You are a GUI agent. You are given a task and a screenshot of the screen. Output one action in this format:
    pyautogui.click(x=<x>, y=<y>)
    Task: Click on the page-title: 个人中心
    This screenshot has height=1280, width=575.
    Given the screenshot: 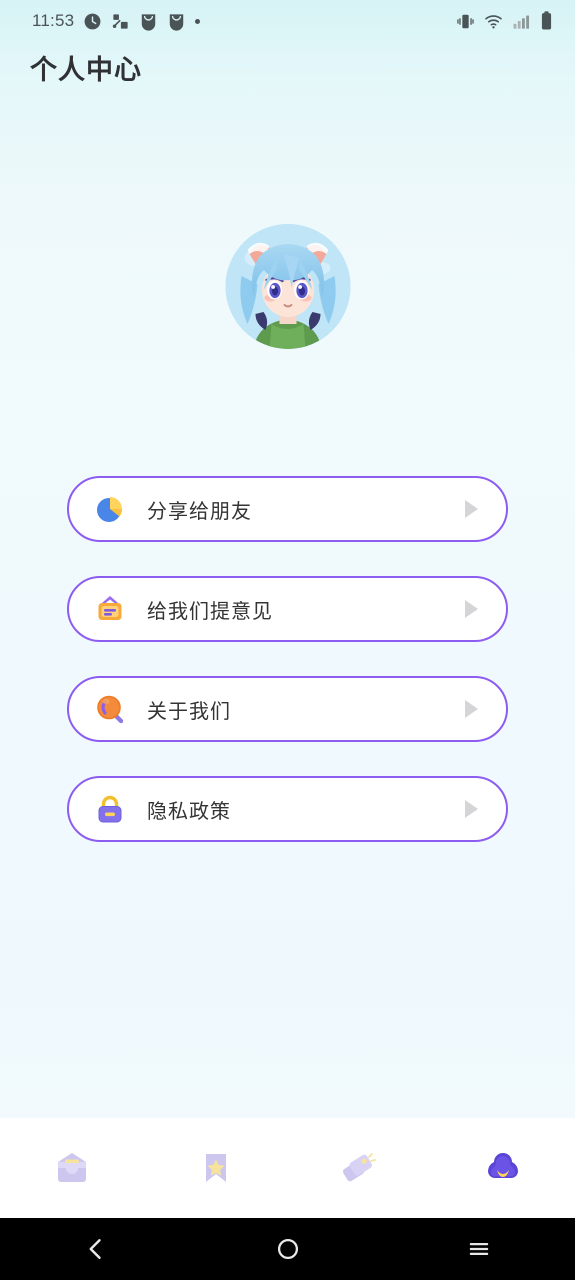 What is the action you would take?
    pyautogui.click(x=86, y=70)
    